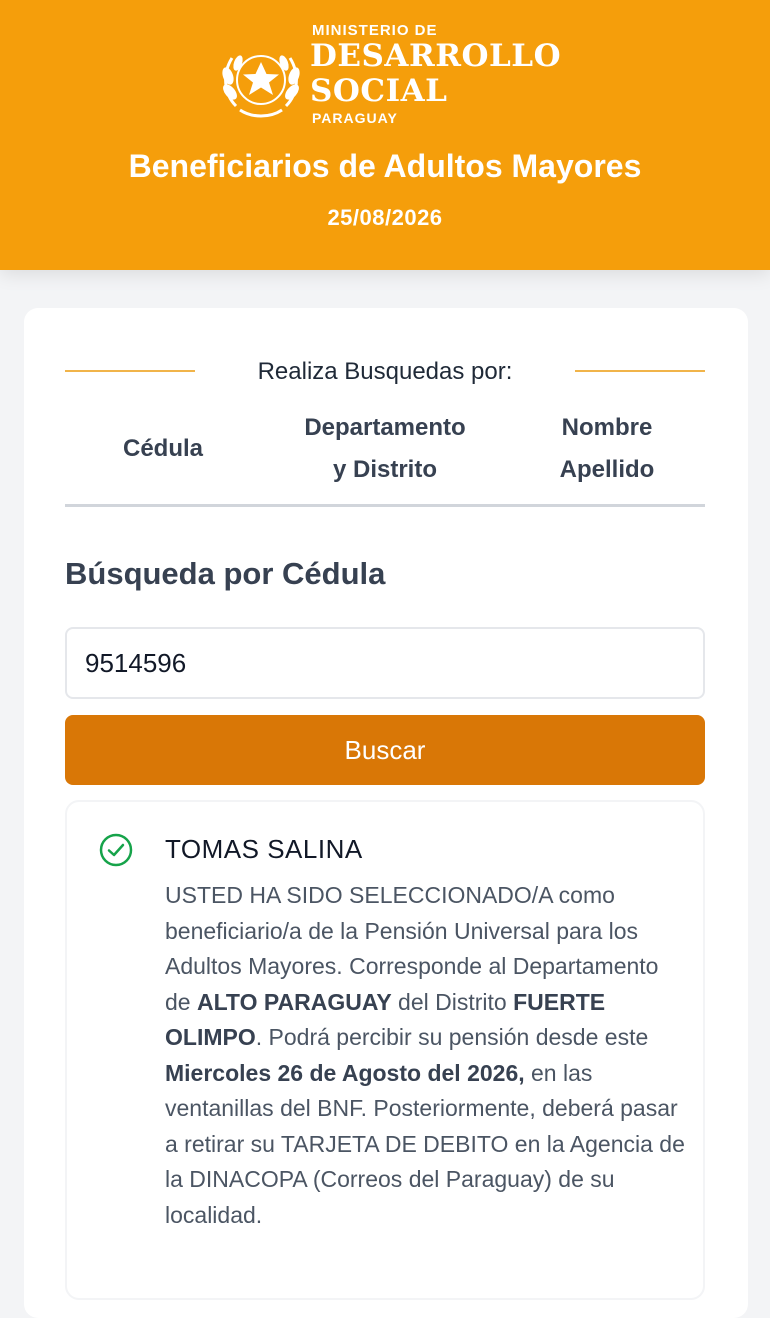  What do you see at coordinates (385, 505) in the screenshot?
I see `tabs-underline` at bounding box center [385, 505].